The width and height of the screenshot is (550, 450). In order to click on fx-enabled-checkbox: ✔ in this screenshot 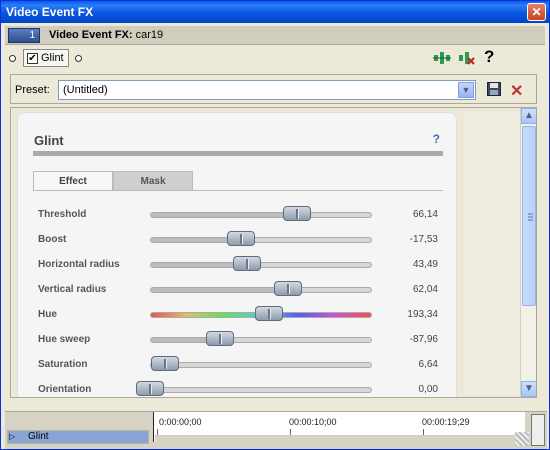, I will do `click(32, 58)`.